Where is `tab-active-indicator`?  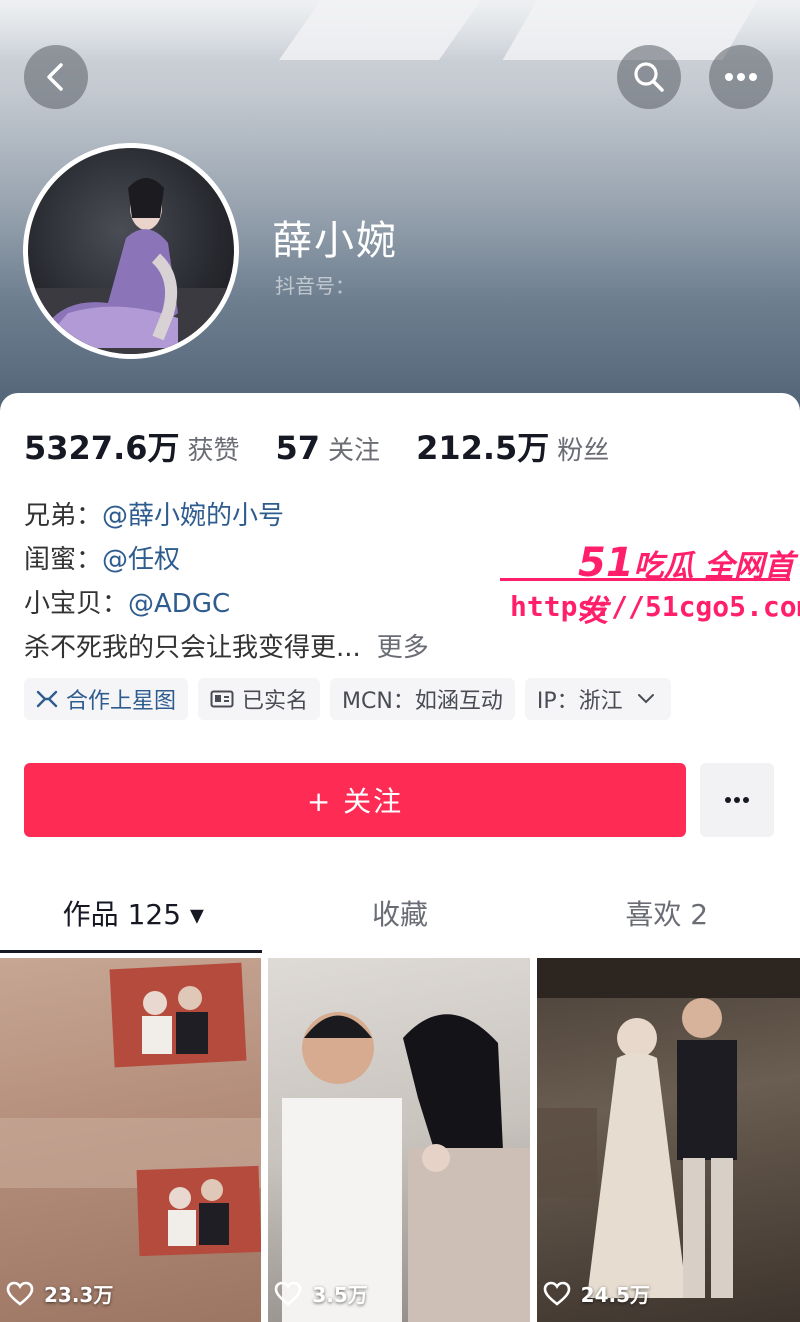
tab-active-indicator is located at coordinates (131, 951).